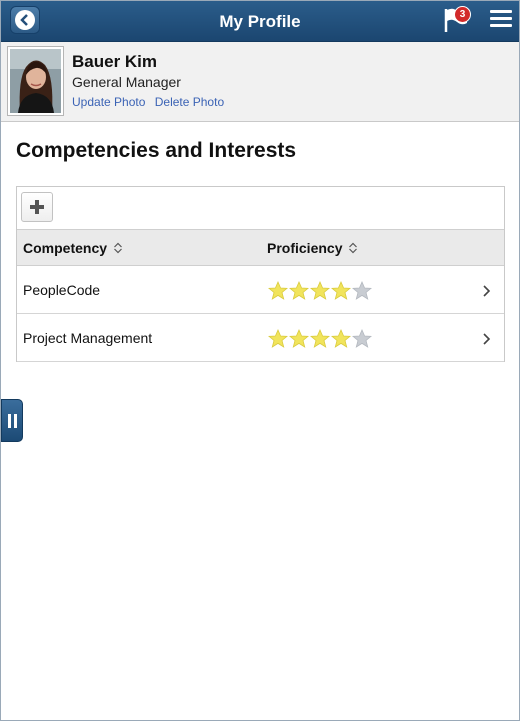 The width and height of the screenshot is (520, 721). What do you see at coordinates (501, 20) in the screenshot?
I see `hamburger-menu-icon` at bounding box center [501, 20].